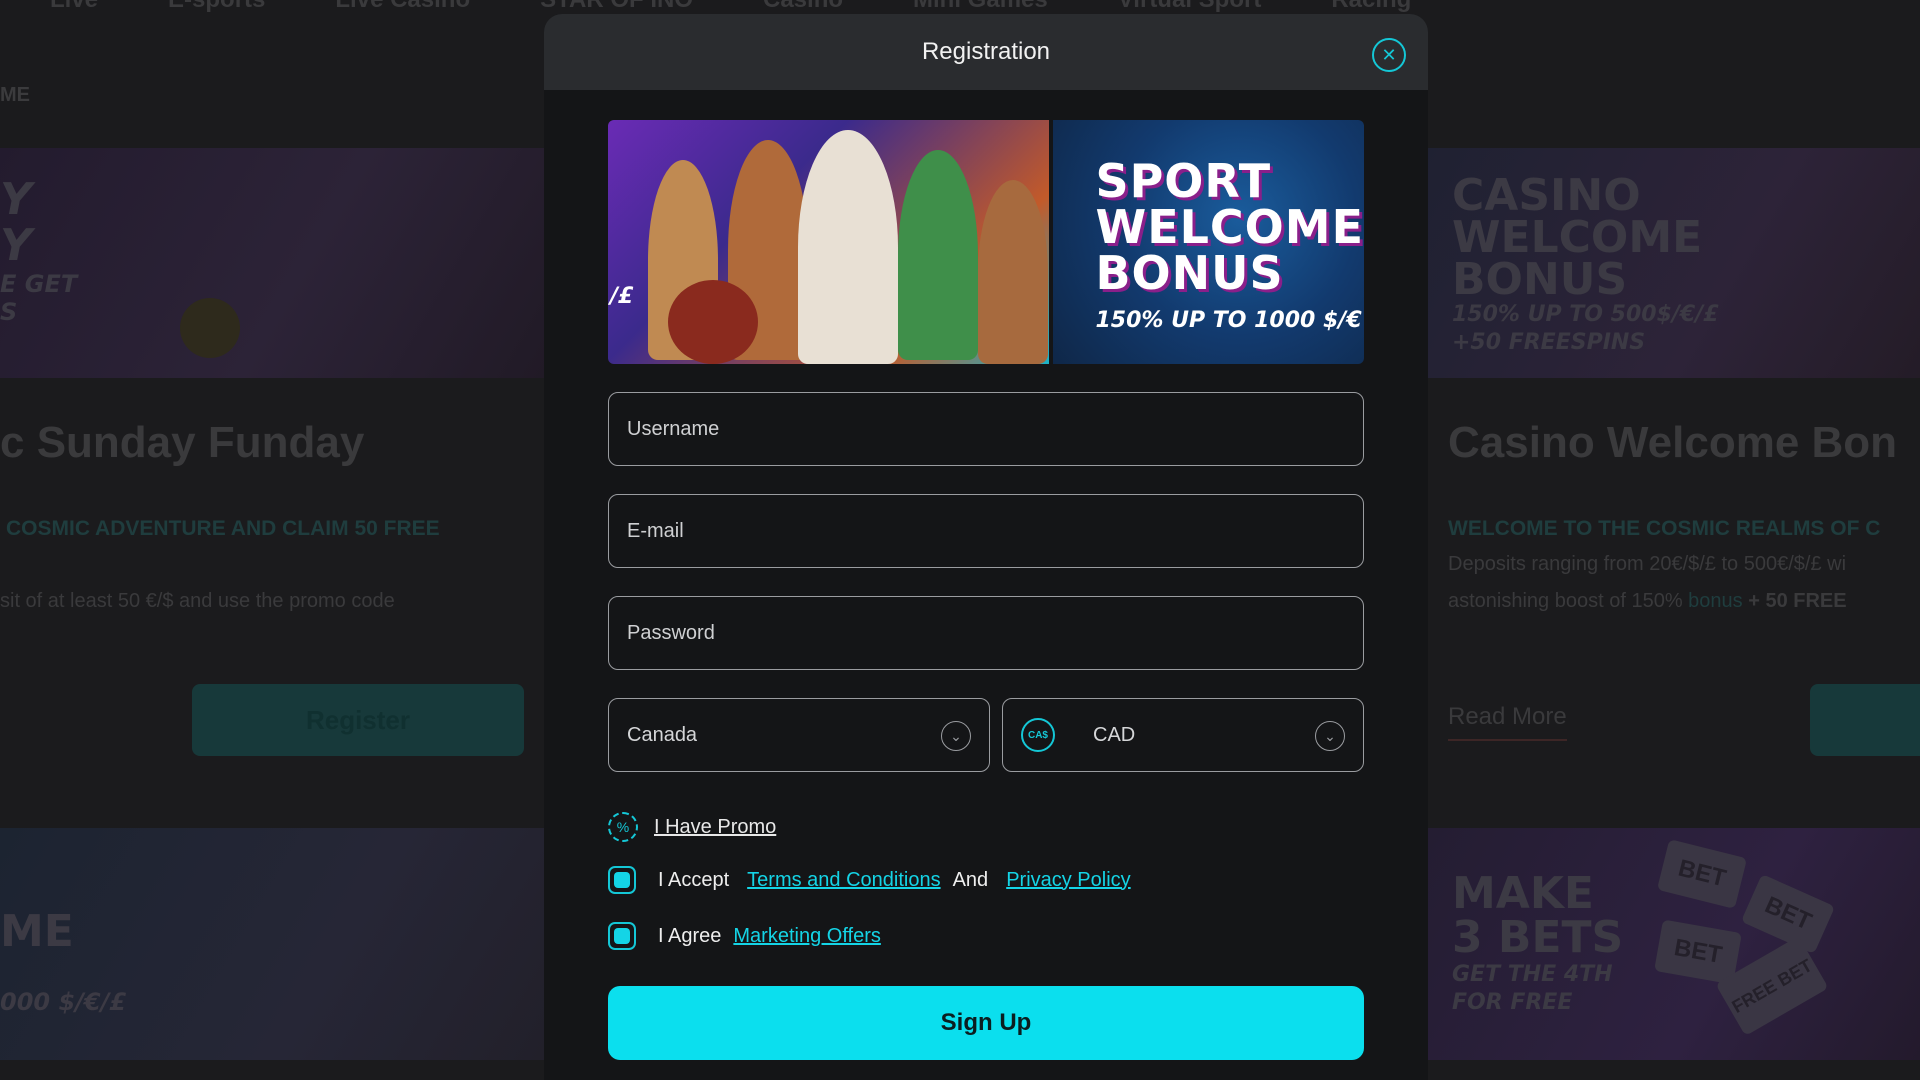 Image resolution: width=1920 pixels, height=1080 pixels. What do you see at coordinates (1664, 528) in the screenshot?
I see `card-subtitle: WELCOME TO THE COSMIC REALMS OF C` at bounding box center [1664, 528].